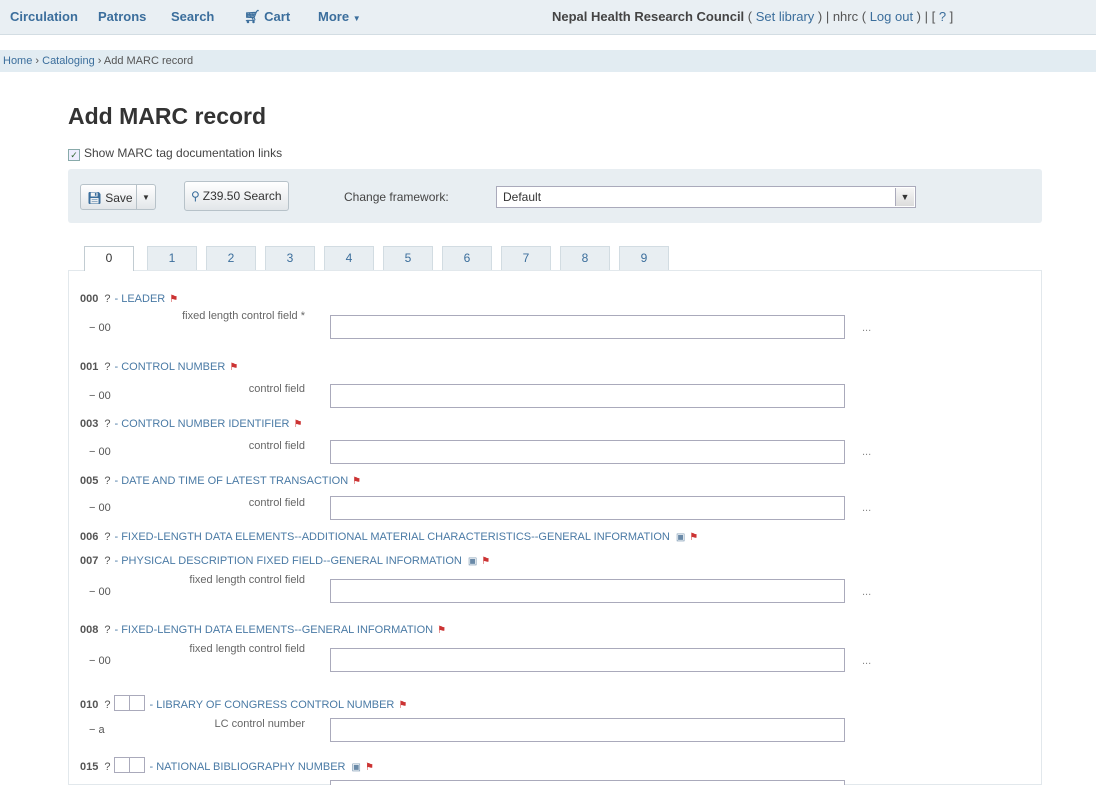 Image resolution: width=1096 pixels, height=785 pixels. I want to click on nav-circulation: Circulation, so click(44, 16).